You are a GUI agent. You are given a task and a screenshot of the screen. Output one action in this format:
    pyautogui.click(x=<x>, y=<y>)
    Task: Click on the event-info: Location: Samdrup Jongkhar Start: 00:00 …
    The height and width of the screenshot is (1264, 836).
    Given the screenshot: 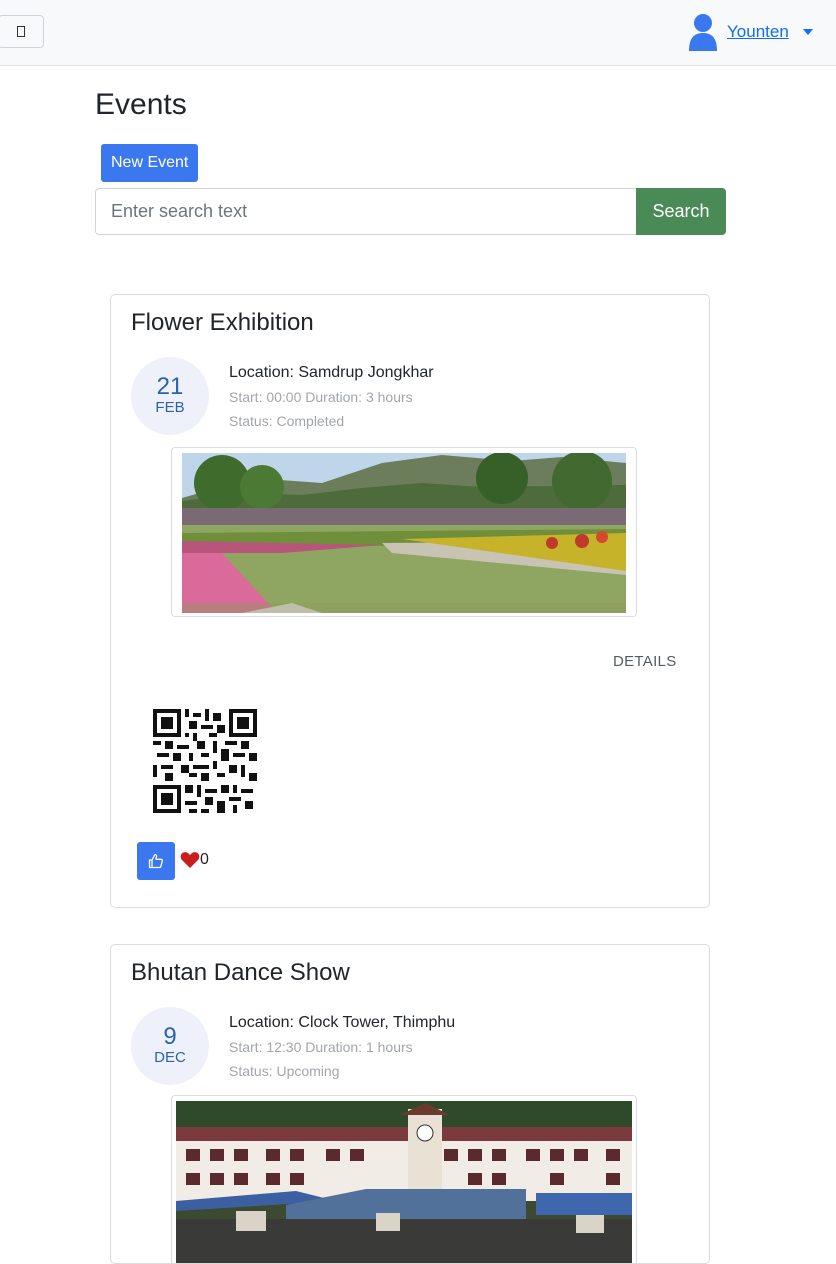 What is the action you would take?
    pyautogui.click(x=331, y=399)
    